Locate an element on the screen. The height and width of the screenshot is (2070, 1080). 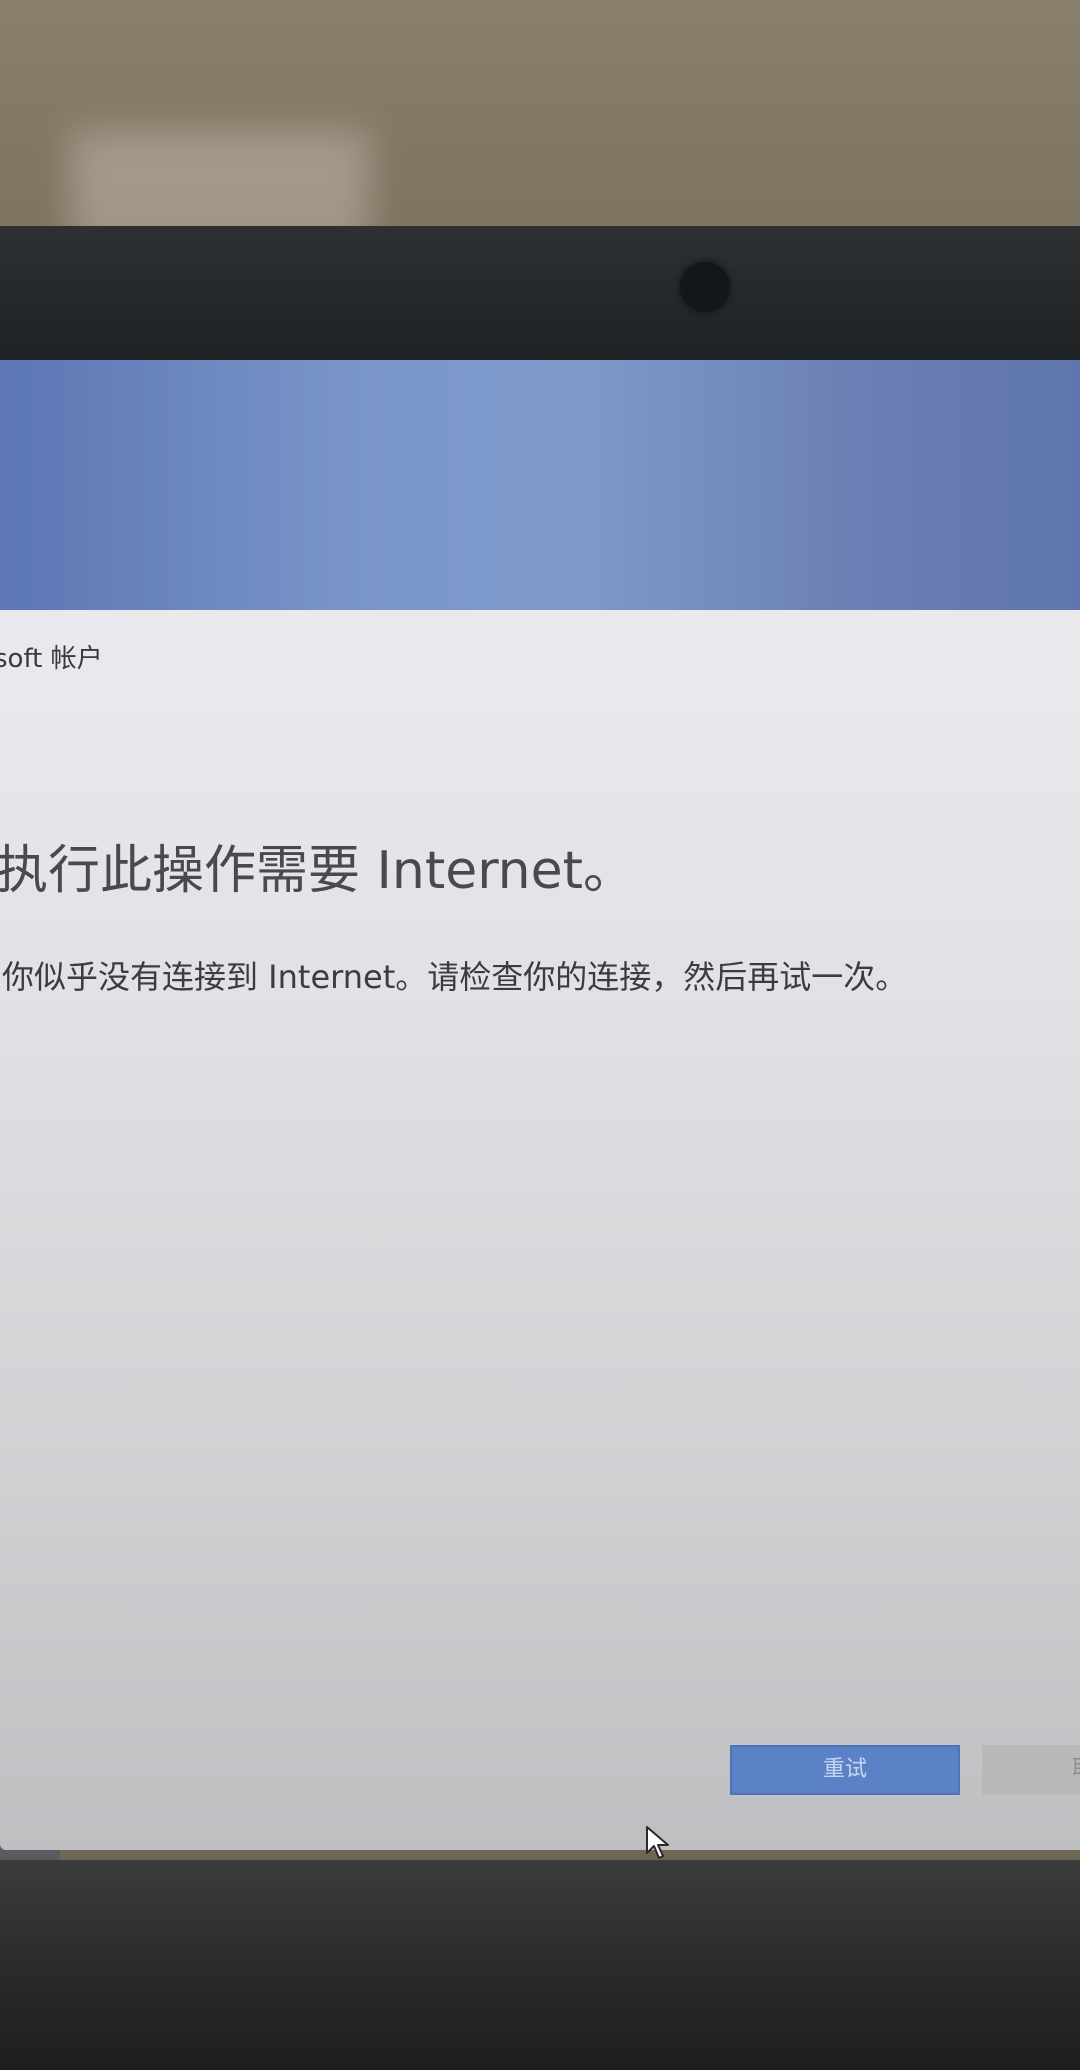
dialog-titlebar: soft 帐户 is located at coordinates (540, 652).